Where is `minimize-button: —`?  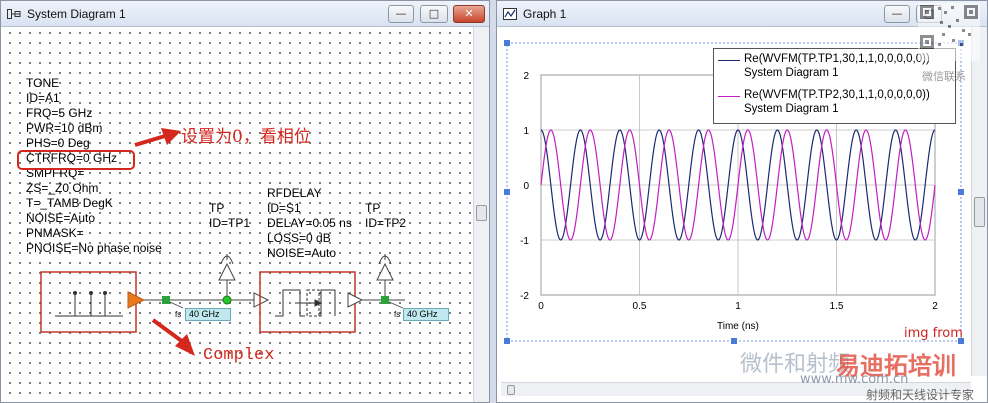
minimize-button: — is located at coordinates (401, 14).